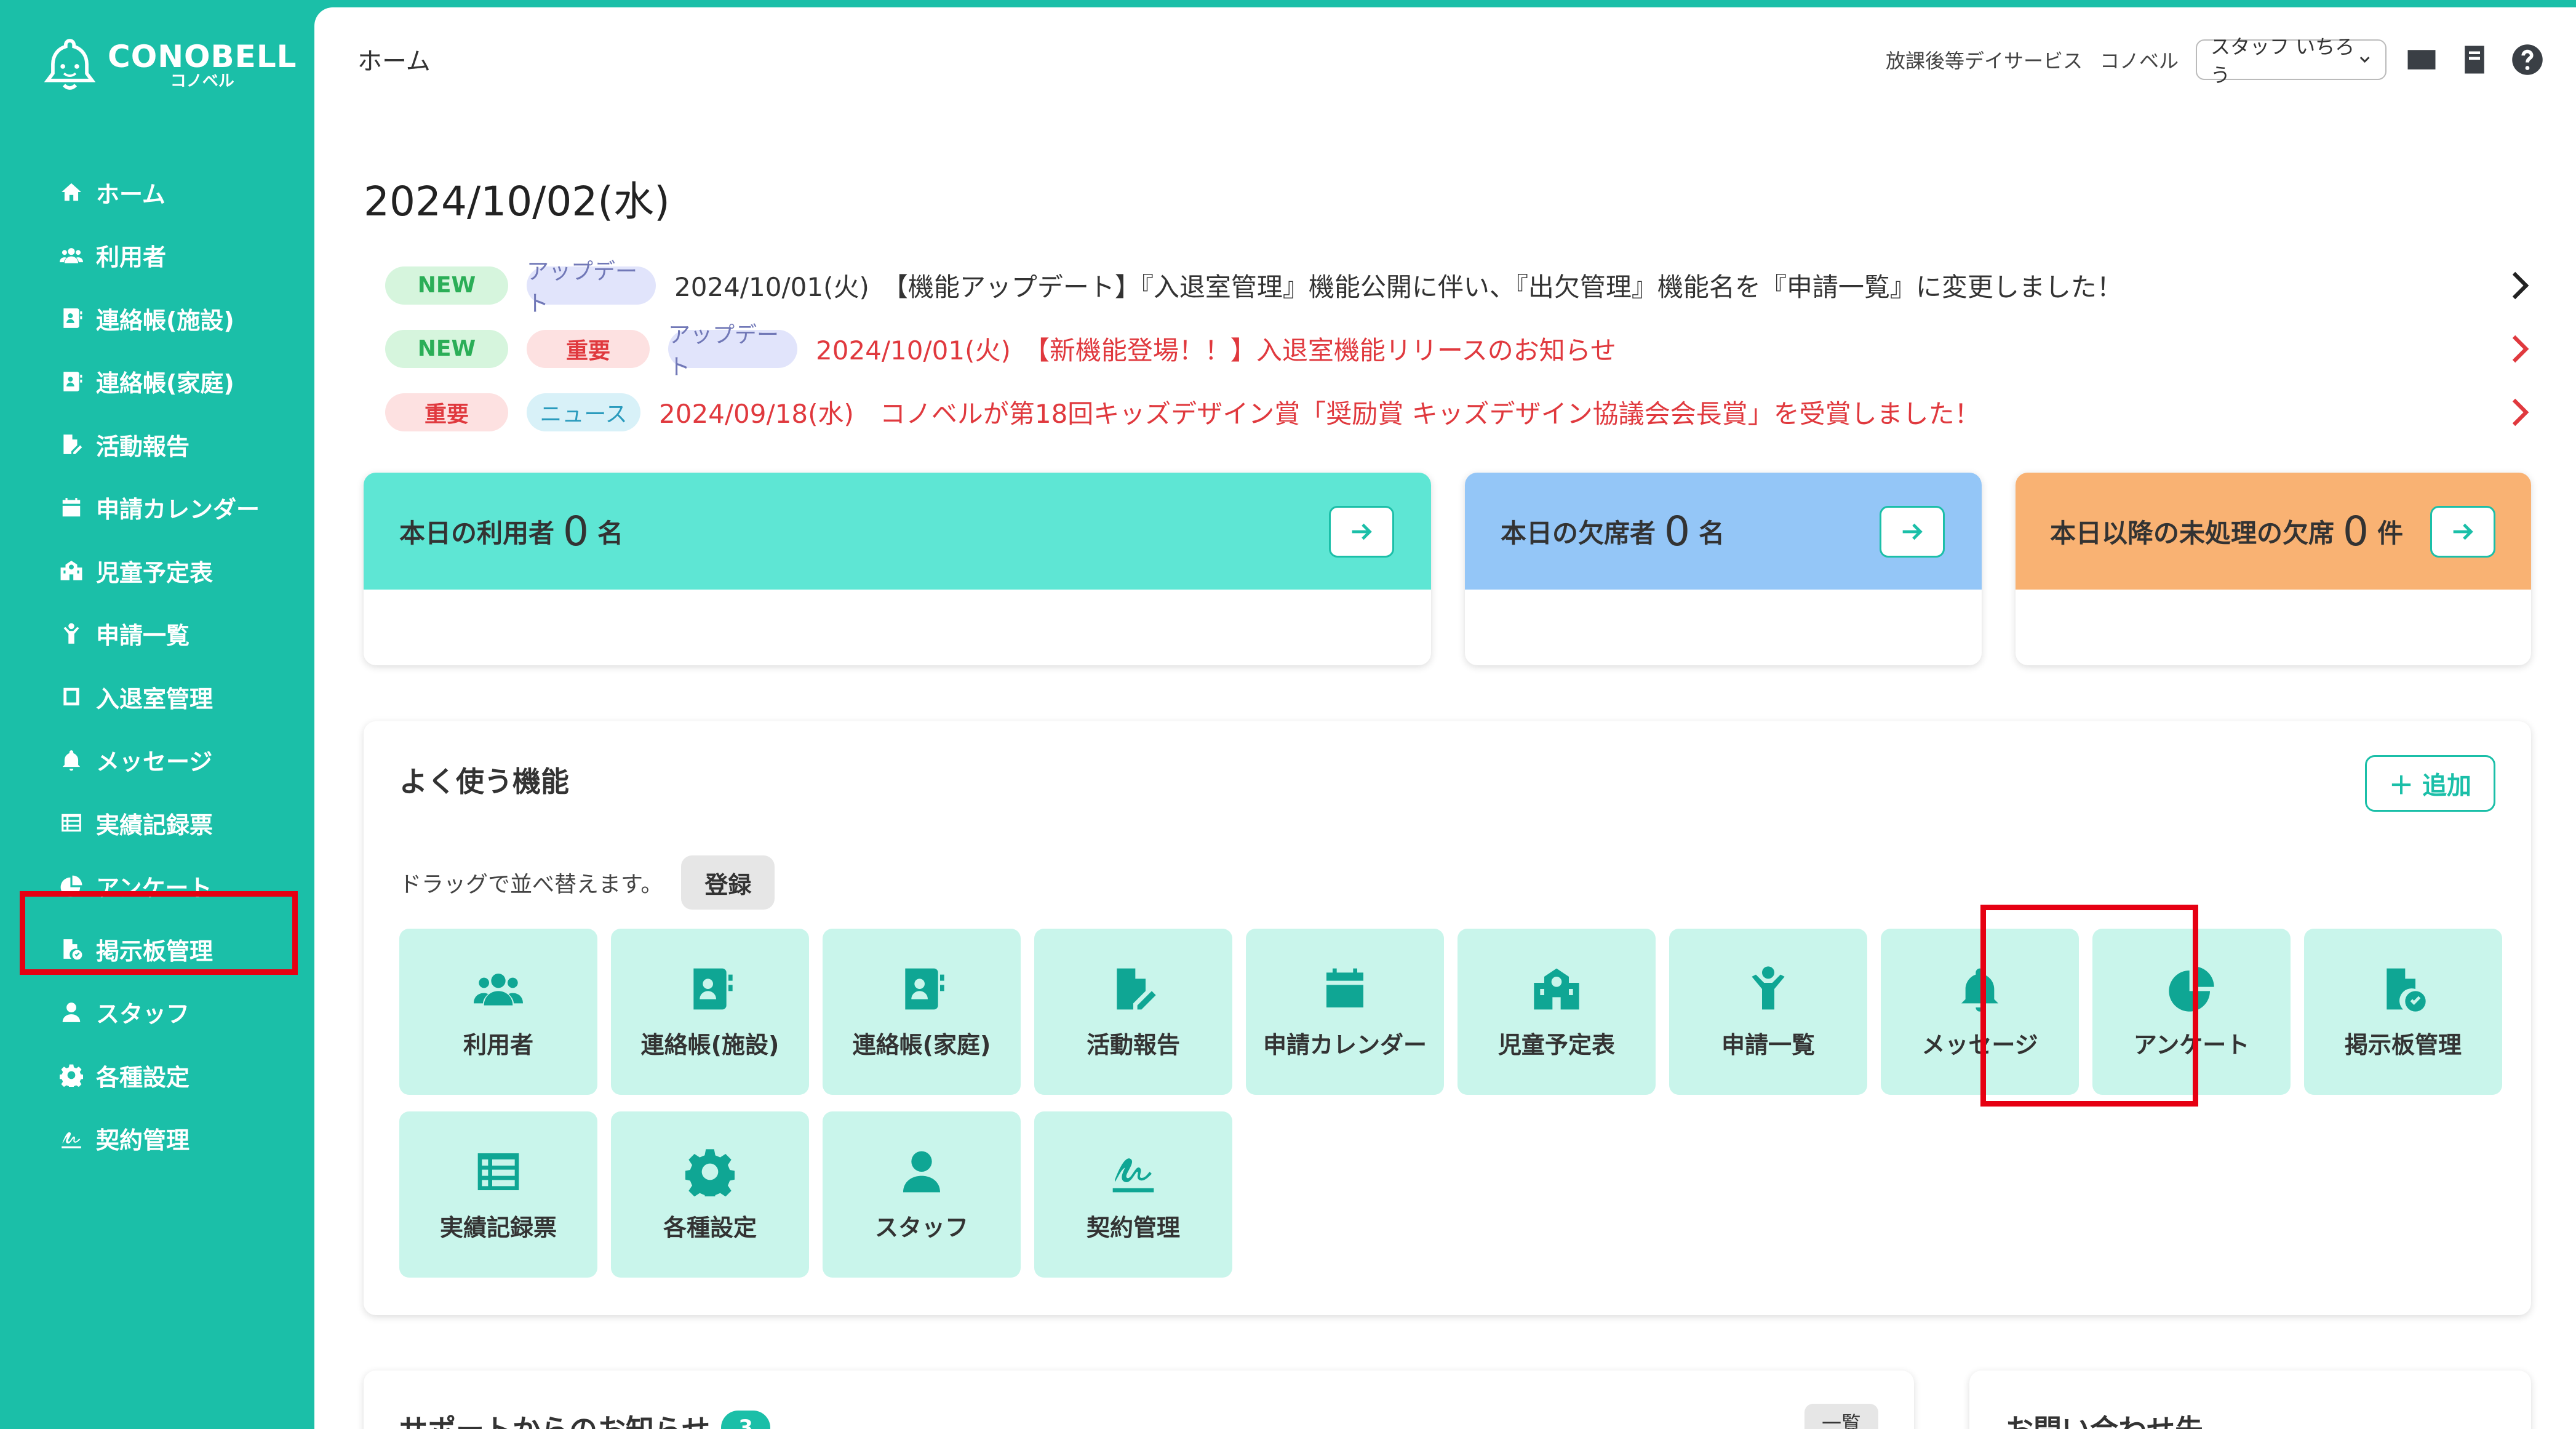 This screenshot has height=1429, width=2576. What do you see at coordinates (159, 697) in the screenshot?
I see `sidebar-item-entry-exit: 入退室管理` at bounding box center [159, 697].